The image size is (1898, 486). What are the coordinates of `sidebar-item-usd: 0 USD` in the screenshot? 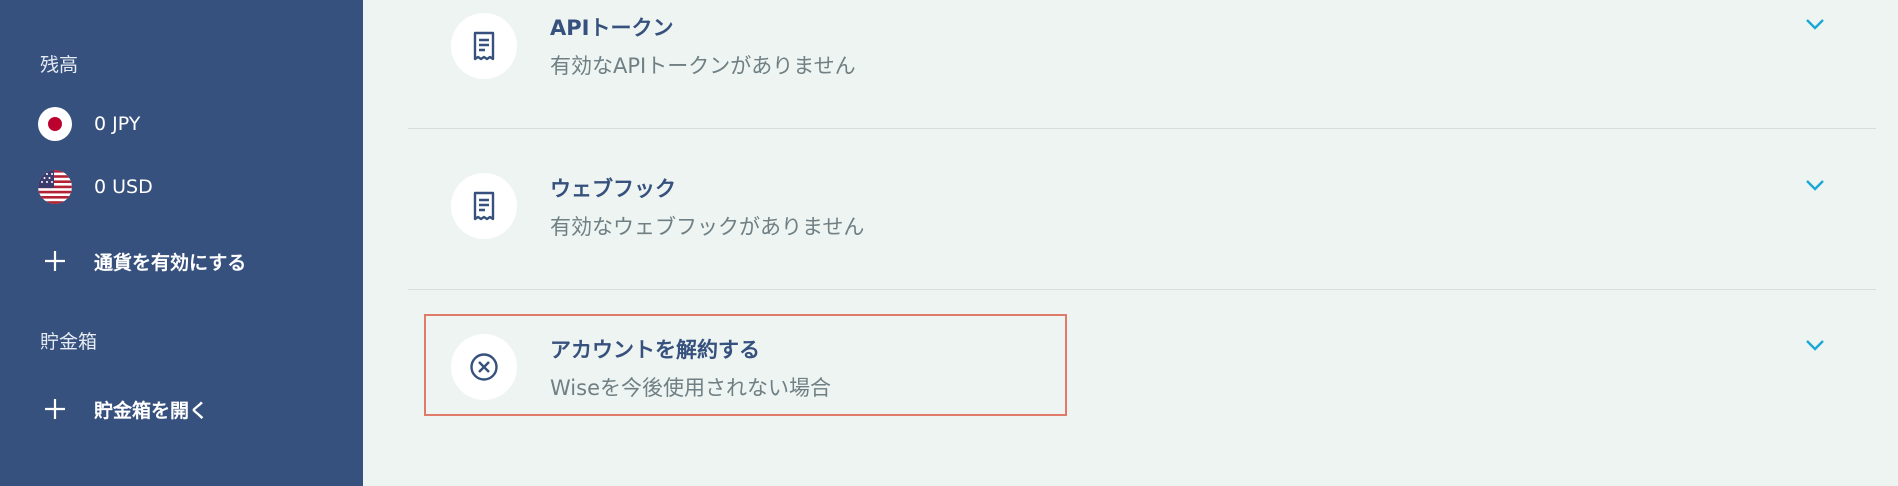 It's located at (95, 187).